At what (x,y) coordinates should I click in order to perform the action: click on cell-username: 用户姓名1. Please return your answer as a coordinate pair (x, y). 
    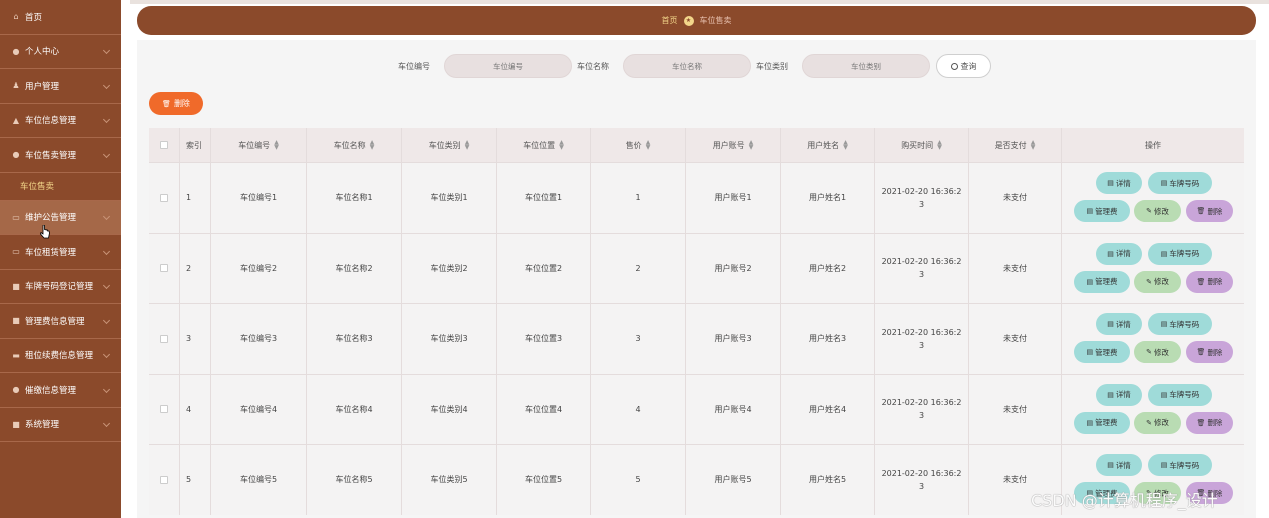
    Looking at the image, I should click on (828, 198).